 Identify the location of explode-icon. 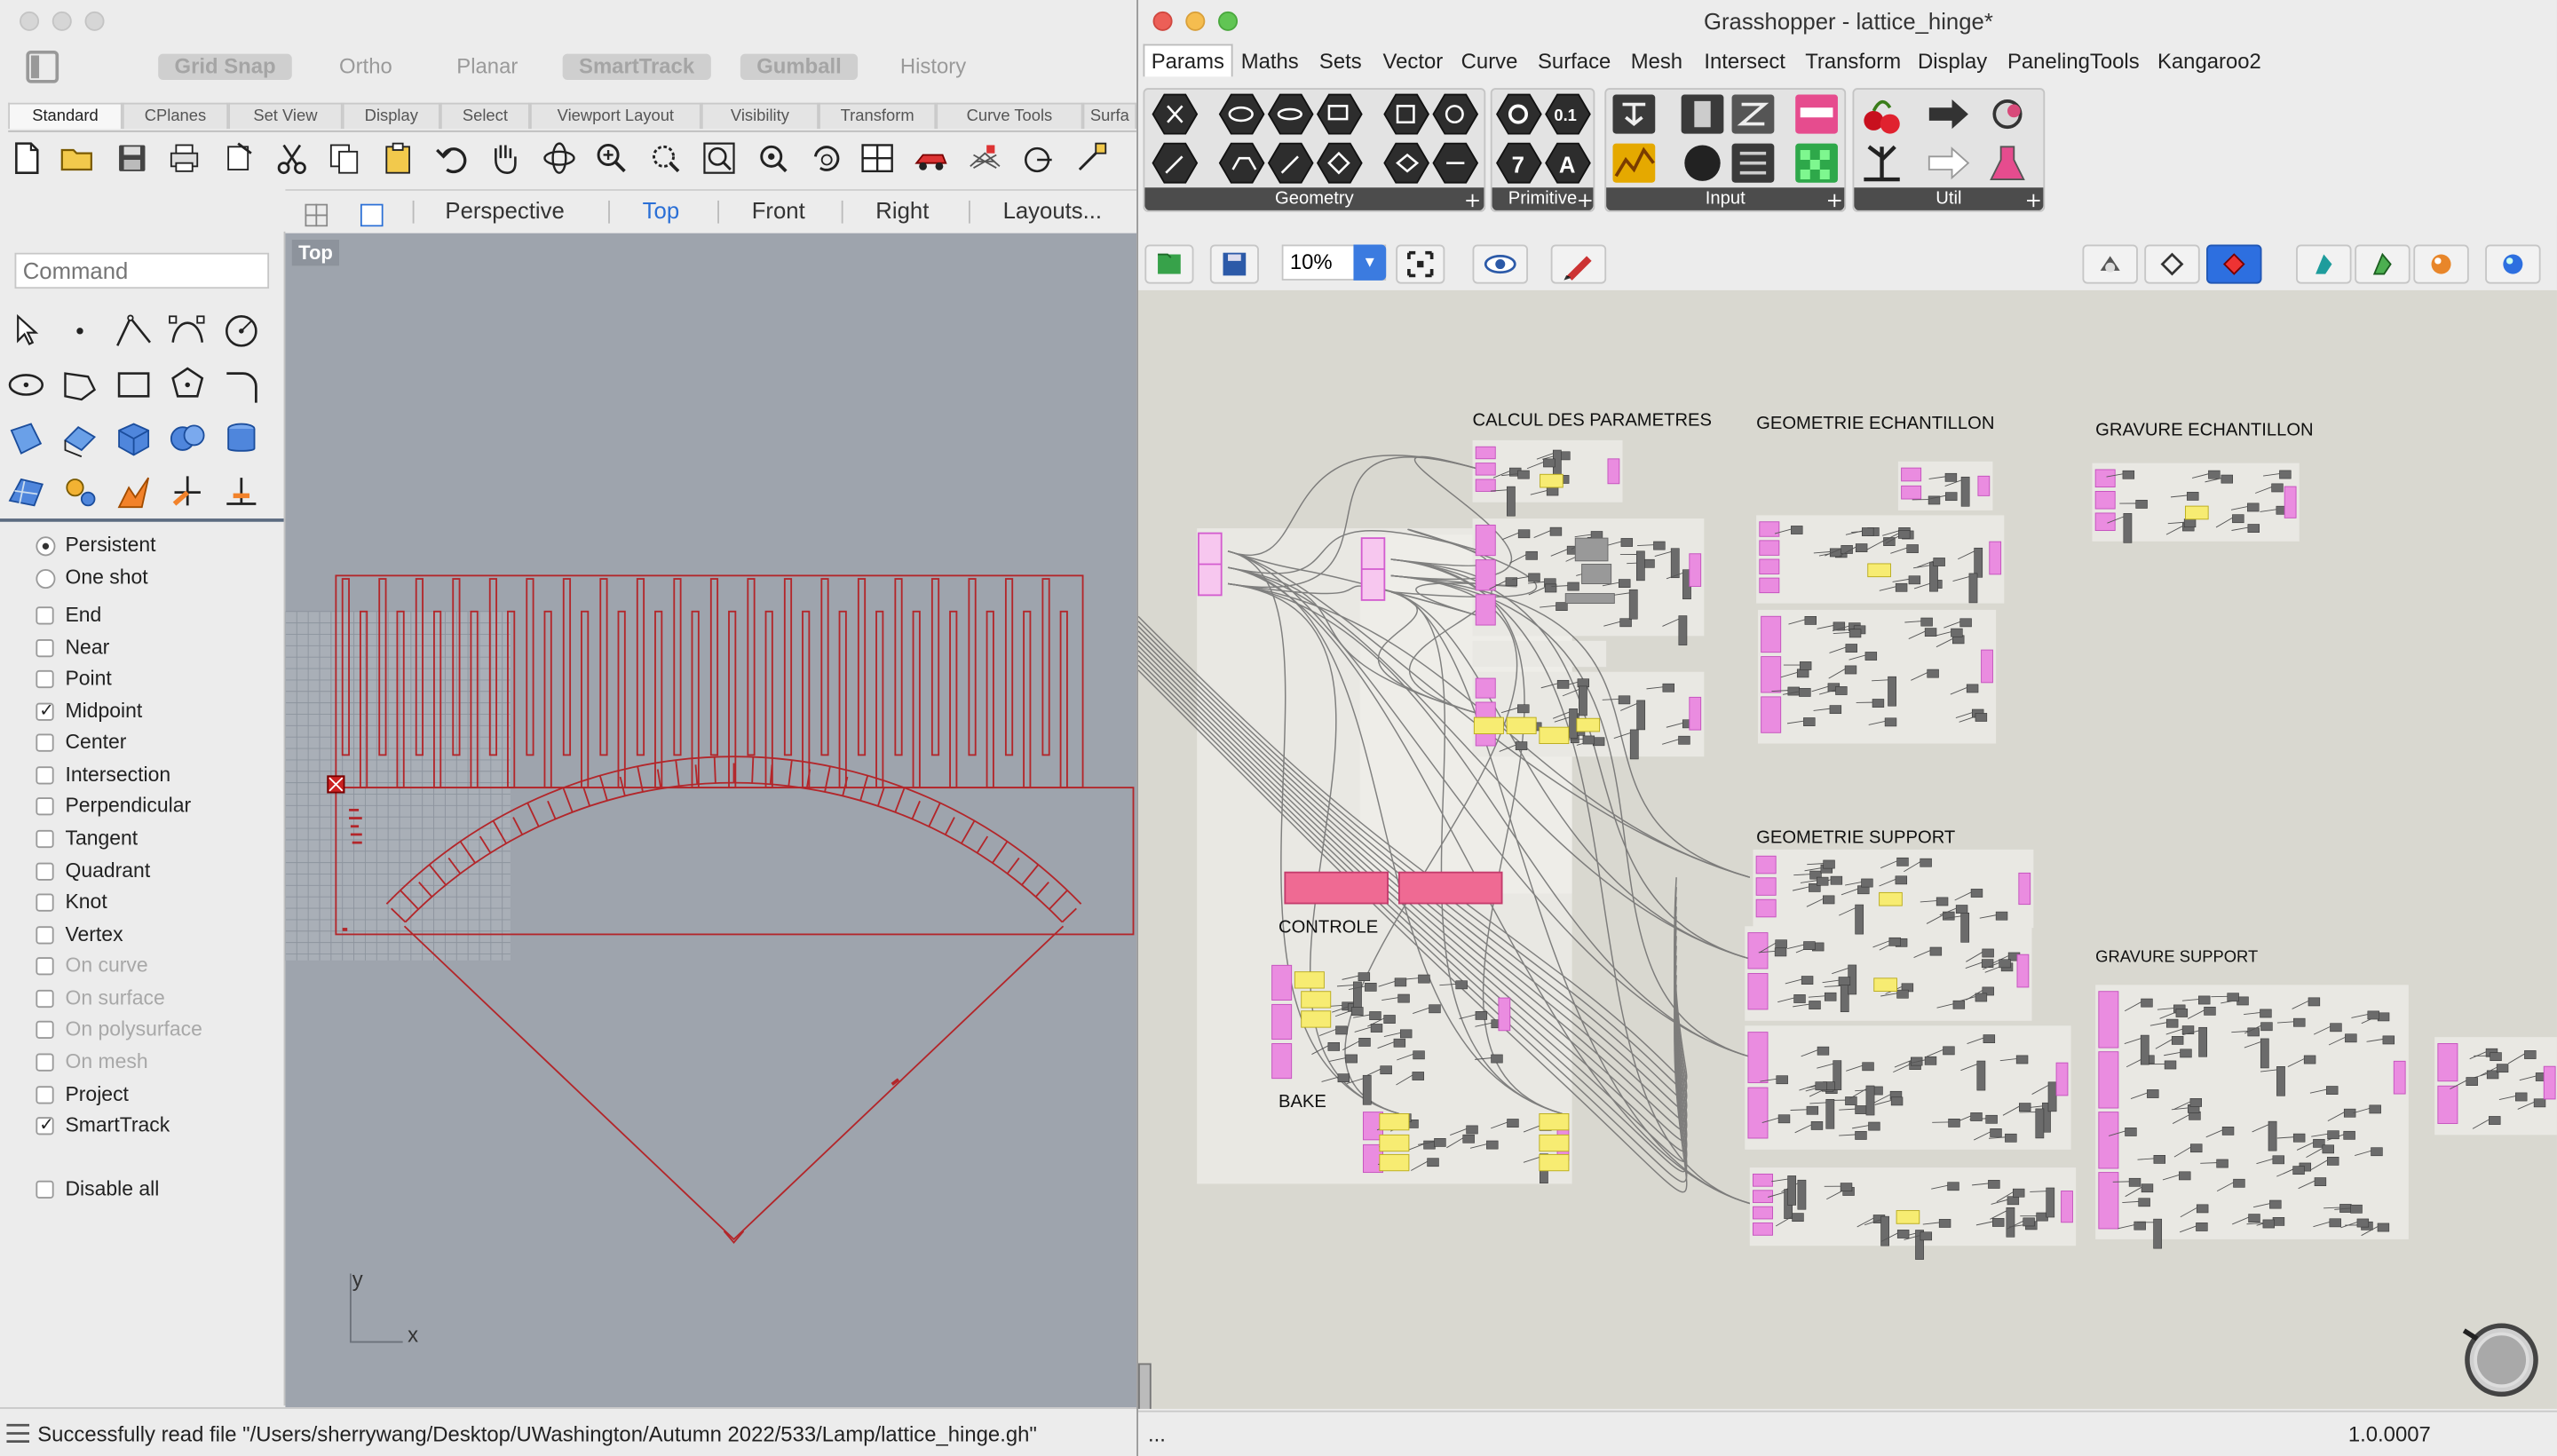
(134, 493).